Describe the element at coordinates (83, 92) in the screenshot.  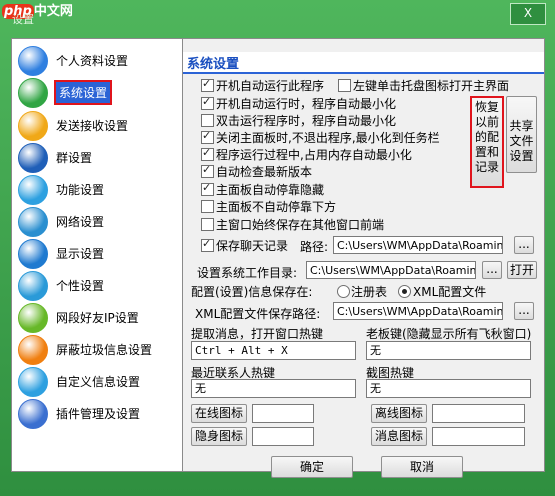
I see `sidebar-item-label: 系统设置` at that location.